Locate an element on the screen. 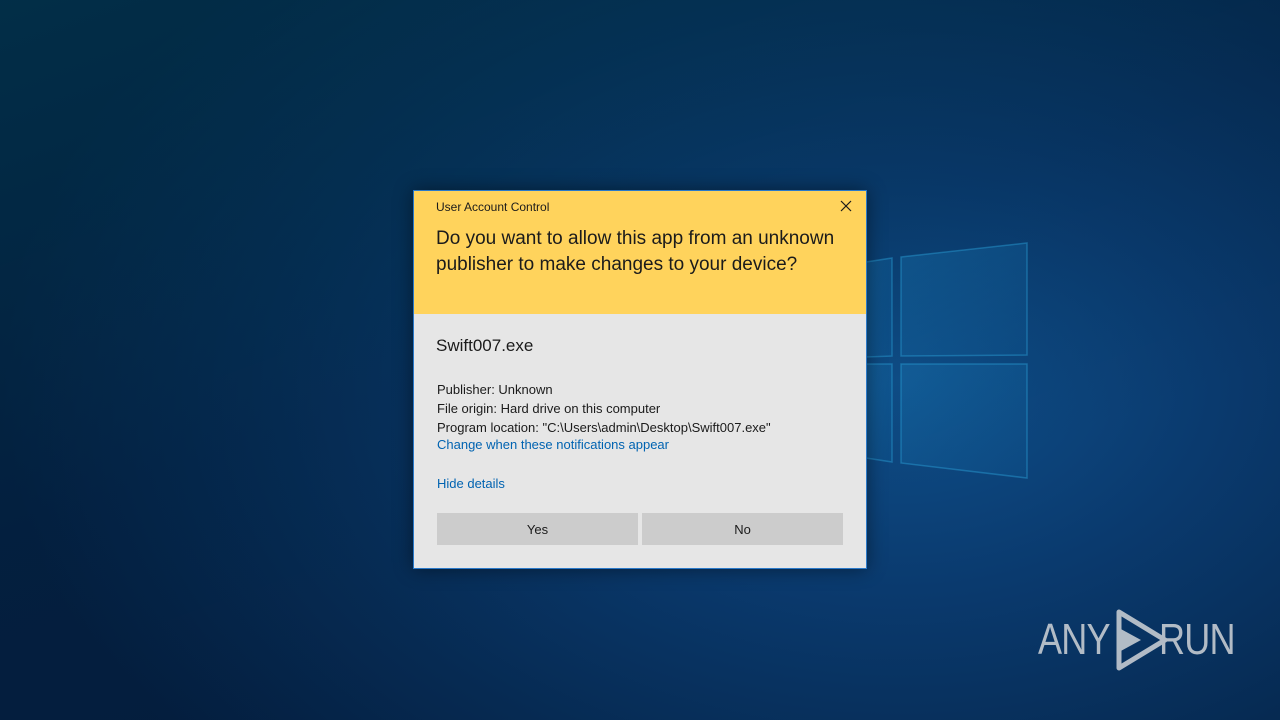  file-origin-text: File origin: Hard drive on this computer is located at coordinates (549, 408).